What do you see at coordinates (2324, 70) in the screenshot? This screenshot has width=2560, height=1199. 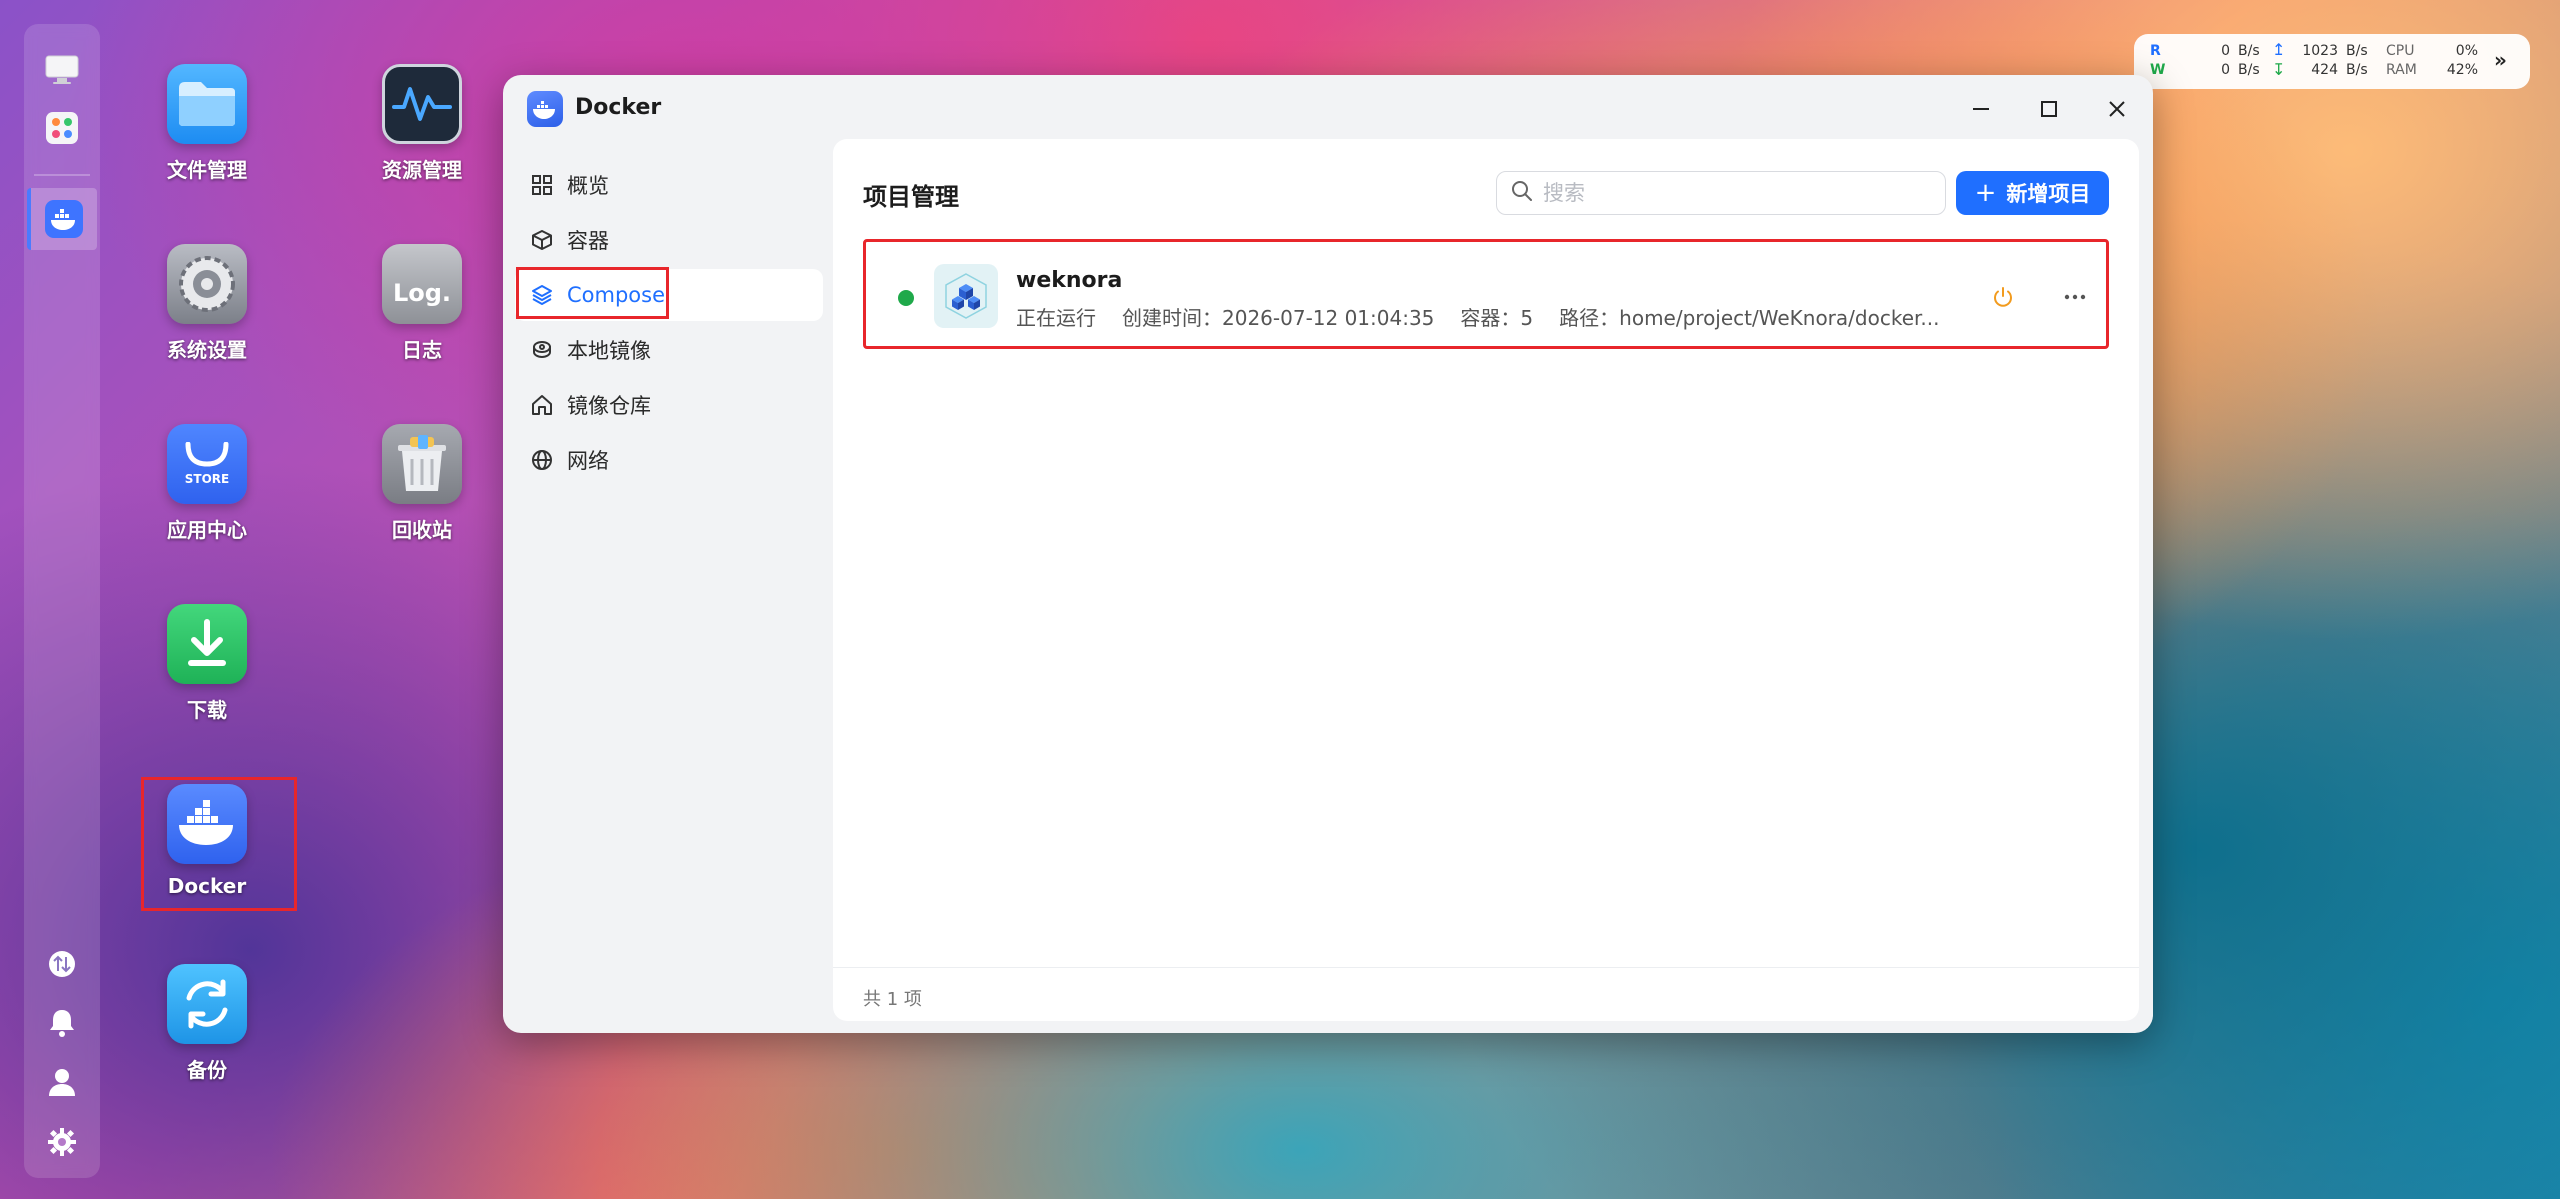 I see `download-value: 424` at bounding box center [2324, 70].